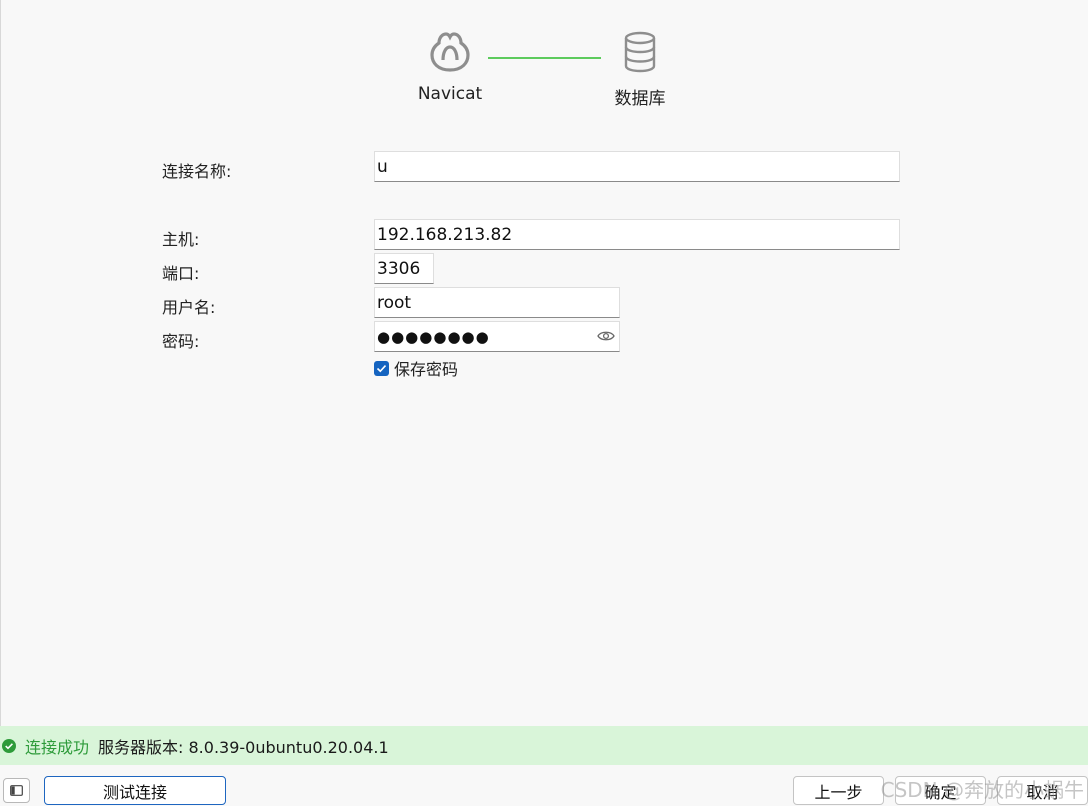 This screenshot has width=1088, height=806. I want to click on step-connector-line, so click(544, 58).